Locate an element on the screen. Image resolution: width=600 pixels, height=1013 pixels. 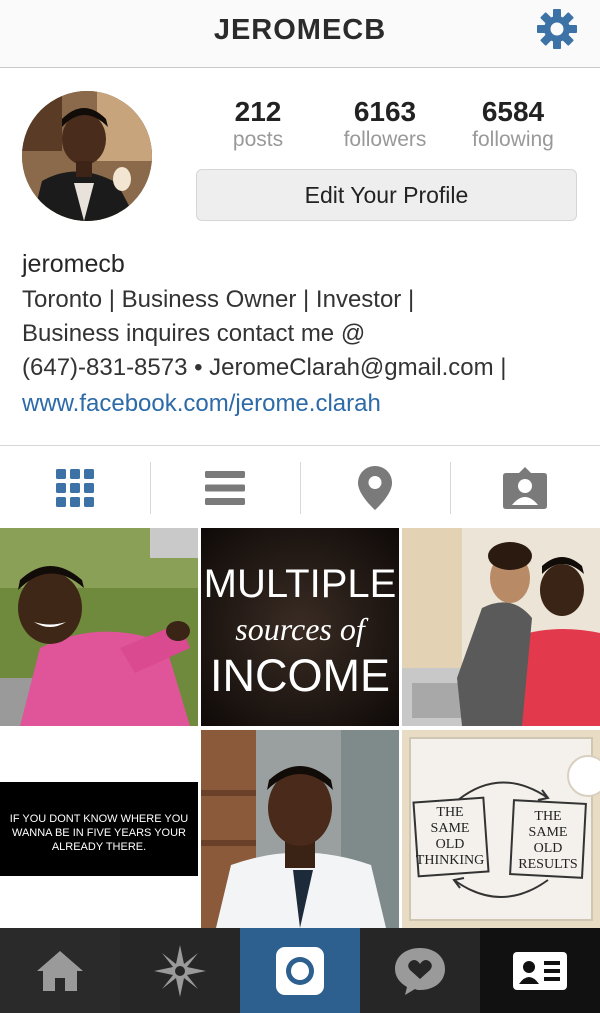
posts-count: 212 posts is located at coordinates (258, 124).